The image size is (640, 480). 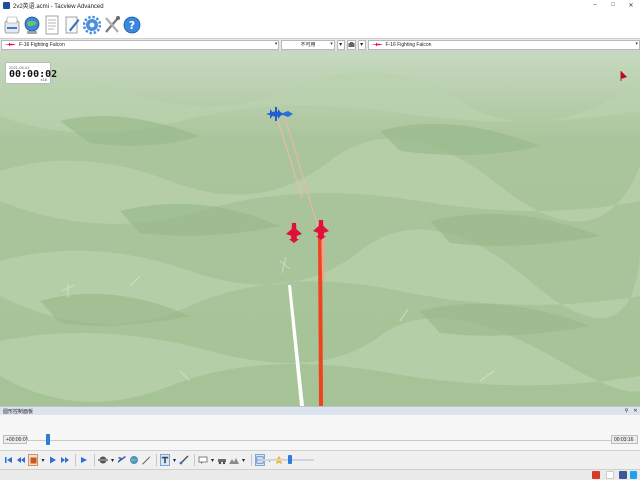 I want to click on missile-icon, so click(x=146, y=460).